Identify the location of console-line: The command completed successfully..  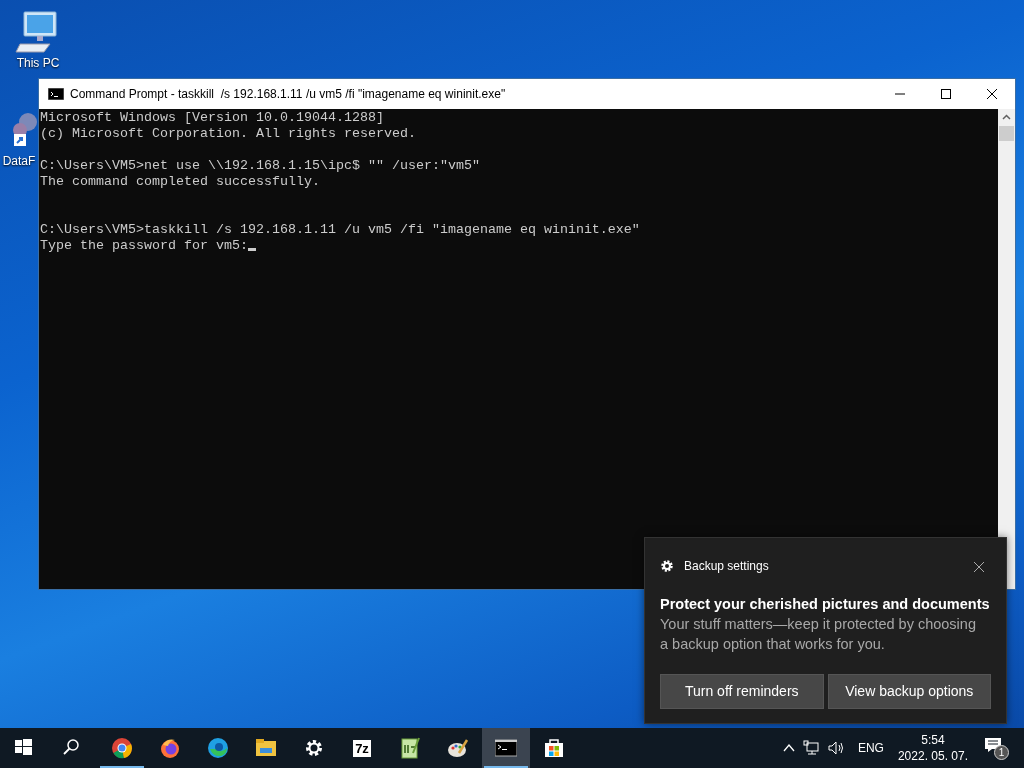
(180, 181).